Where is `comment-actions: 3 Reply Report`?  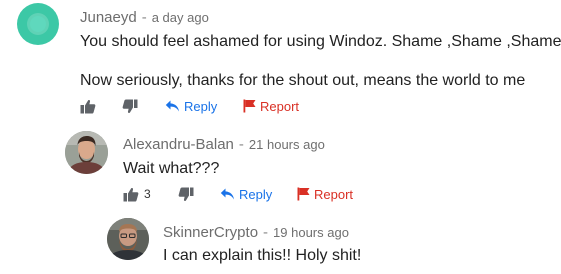
comment-actions: 3 Reply Report is located at coordinates (258, 194).